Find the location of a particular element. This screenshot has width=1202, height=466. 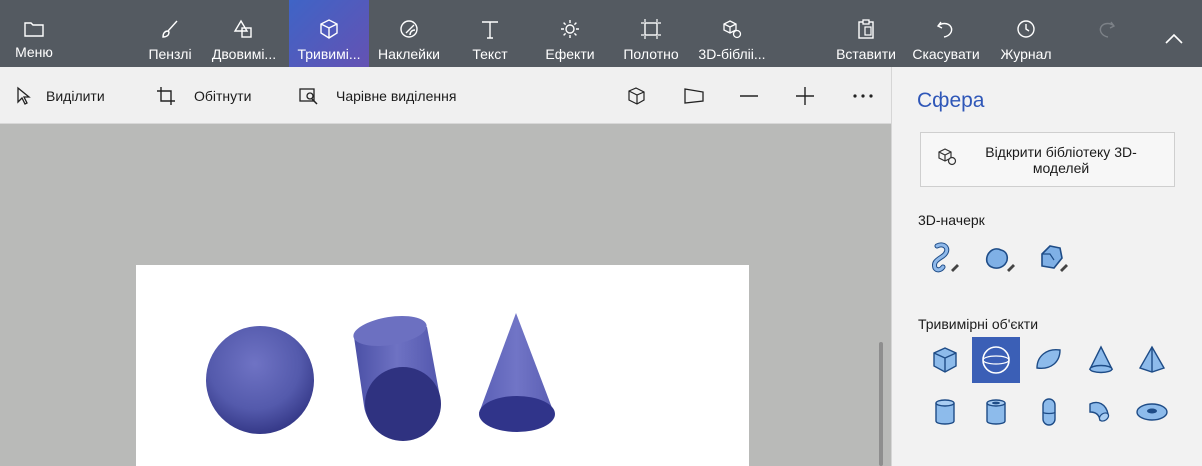

folder-icon is located at coordinates (34, 29).